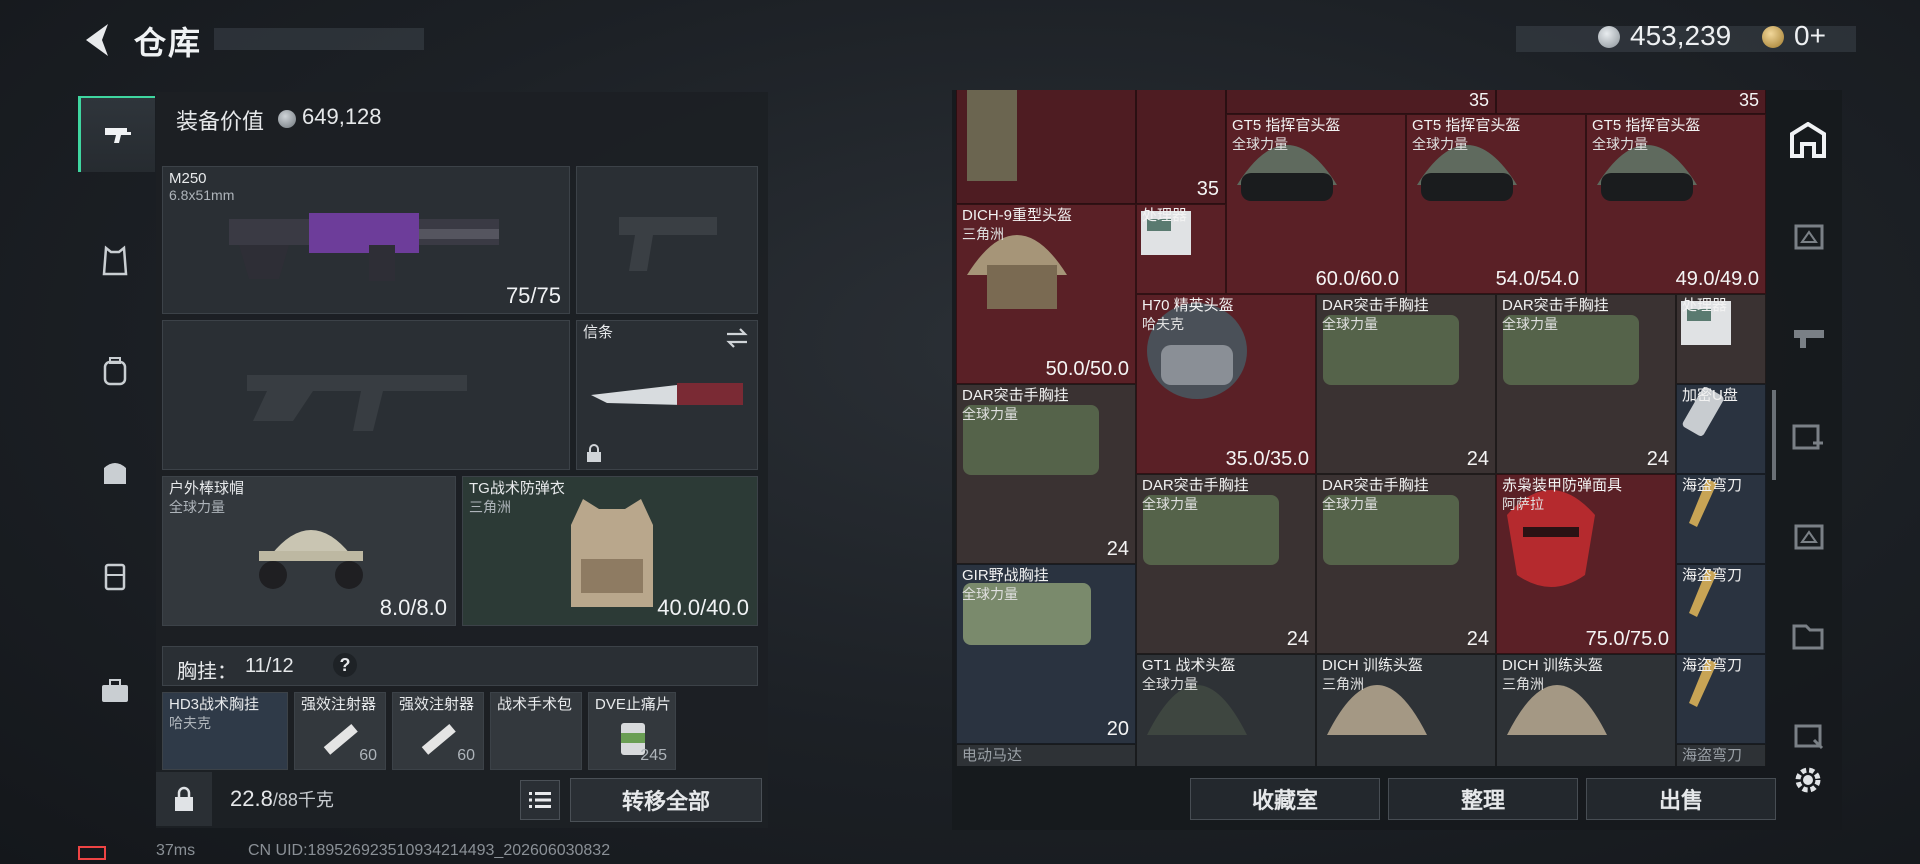 The height and width of the screenshot is (864, 1920). I want to click on item-name: 电动马达, so click(992, 755).